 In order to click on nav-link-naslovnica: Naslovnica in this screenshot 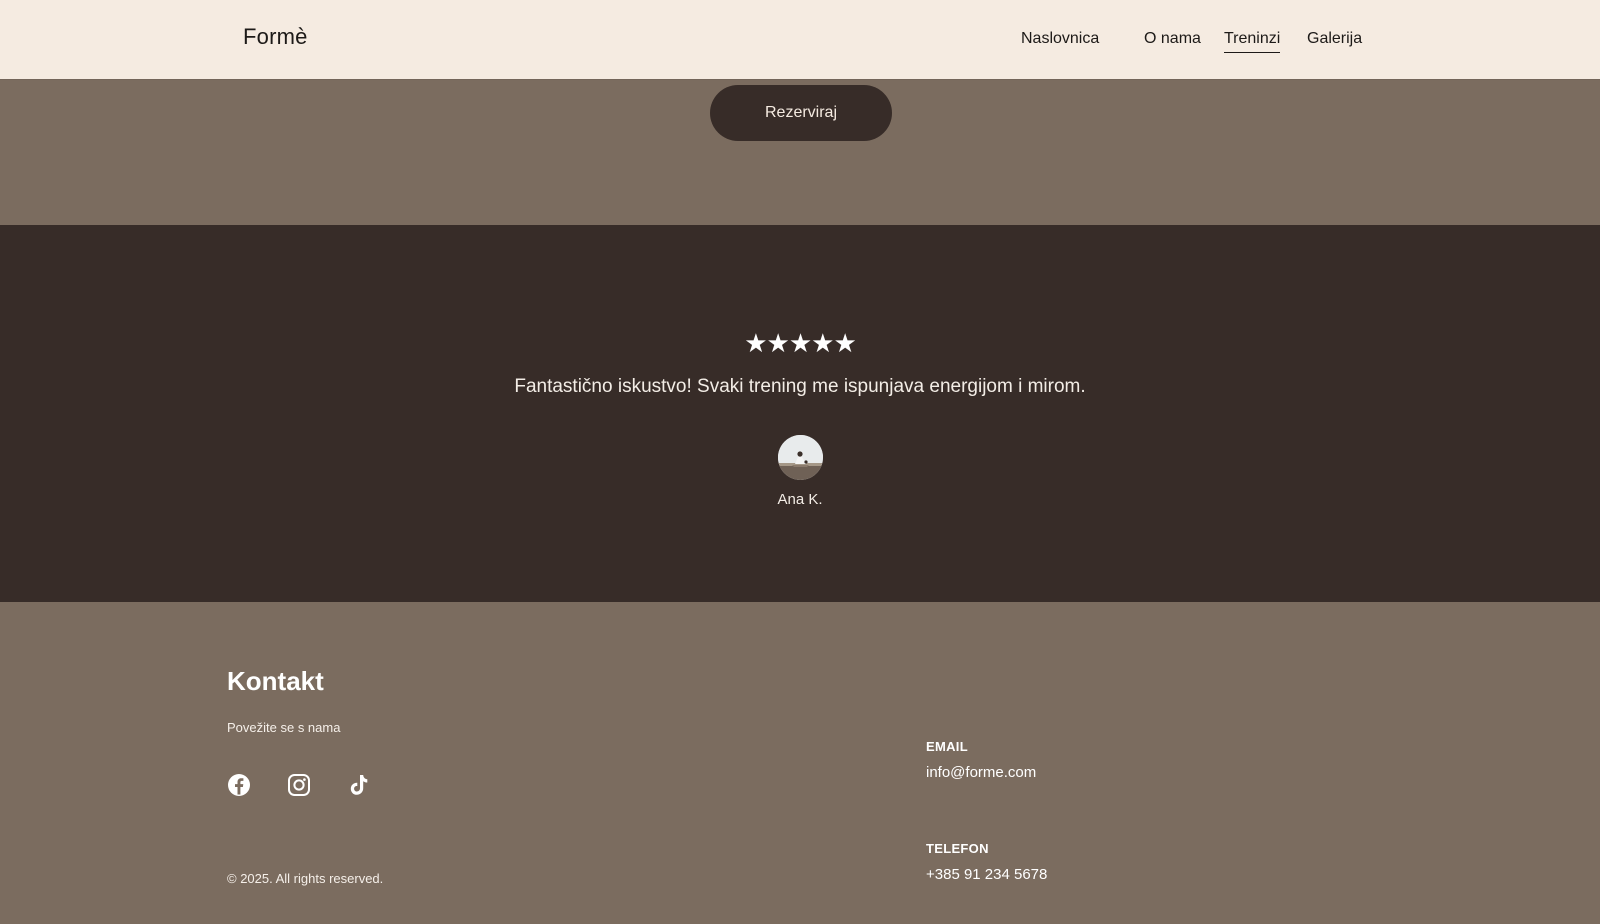, I will do `click(1060, 40)`.